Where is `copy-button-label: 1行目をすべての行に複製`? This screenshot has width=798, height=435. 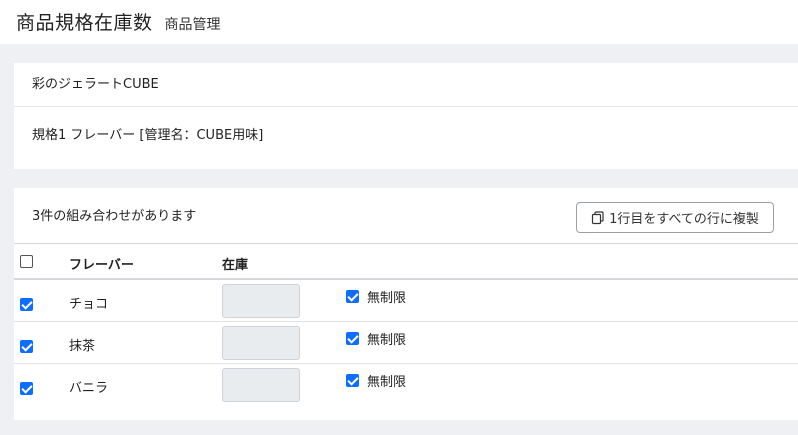
copy-button-label: 1行目をすべての行に複製 is located at coordinates (684, 219).